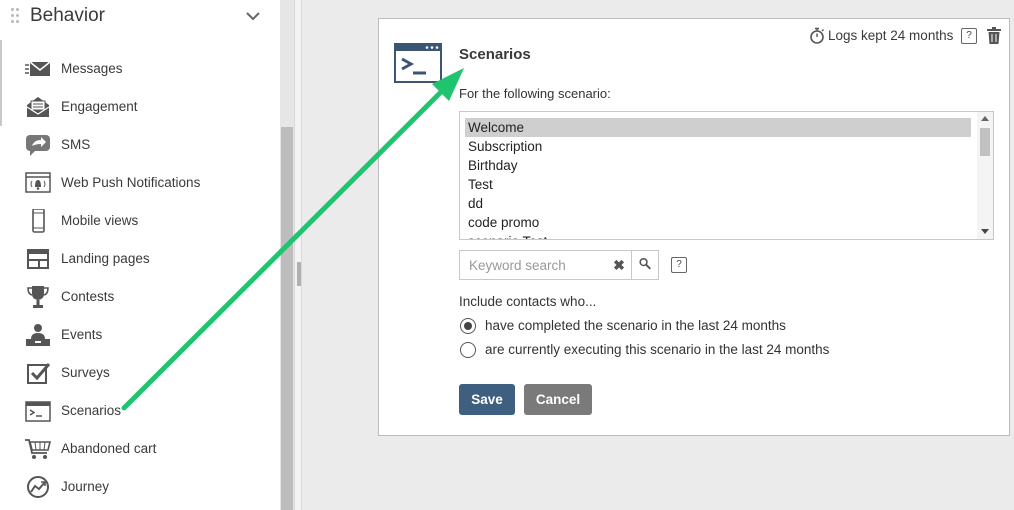 The height and width of the screenshot is (510, 1014). Describe the element at coordinates (149, 335) in the screenshot. I see `sidebar-item-events: Events` at that location.